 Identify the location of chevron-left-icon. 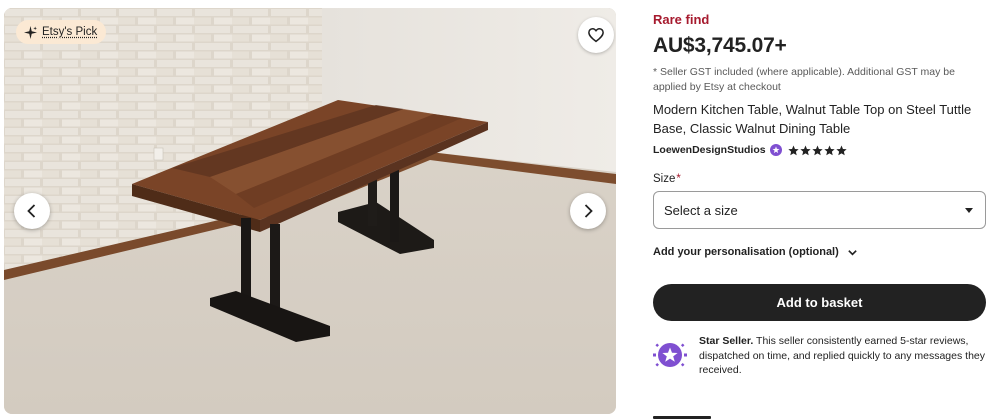
(31, 211).